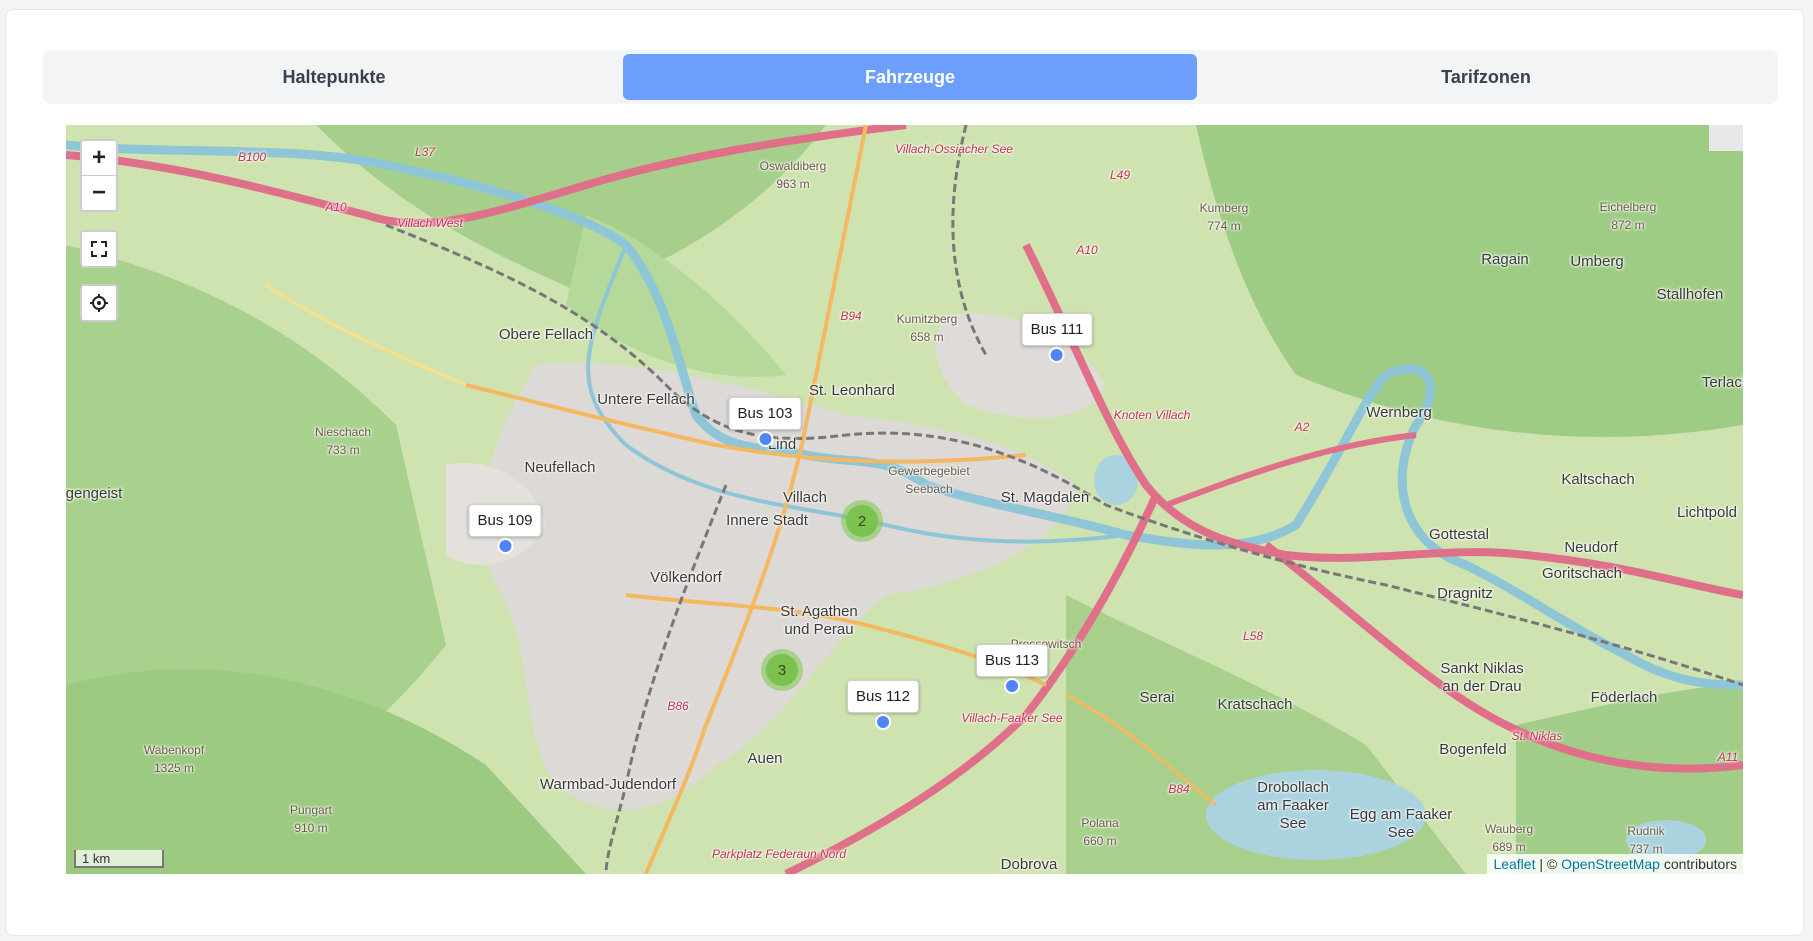 The image size is (1813, 941). What do you see at coordinates (1624, 697) in the screenshot?
I see `place-foederlach: Föderlach` at bounding box center [1624, 697].